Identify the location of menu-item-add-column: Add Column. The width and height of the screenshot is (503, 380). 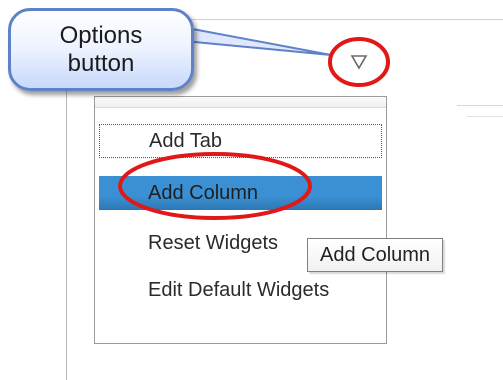
(240, 193).